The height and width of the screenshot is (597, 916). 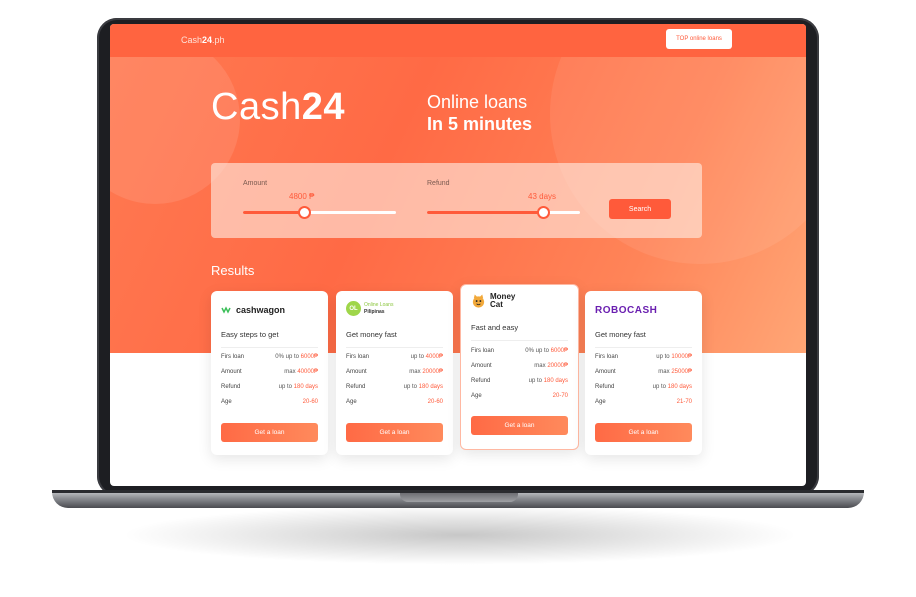 I want to click on cashwagon-logo: cashwagon, so click(x=253, y=310).